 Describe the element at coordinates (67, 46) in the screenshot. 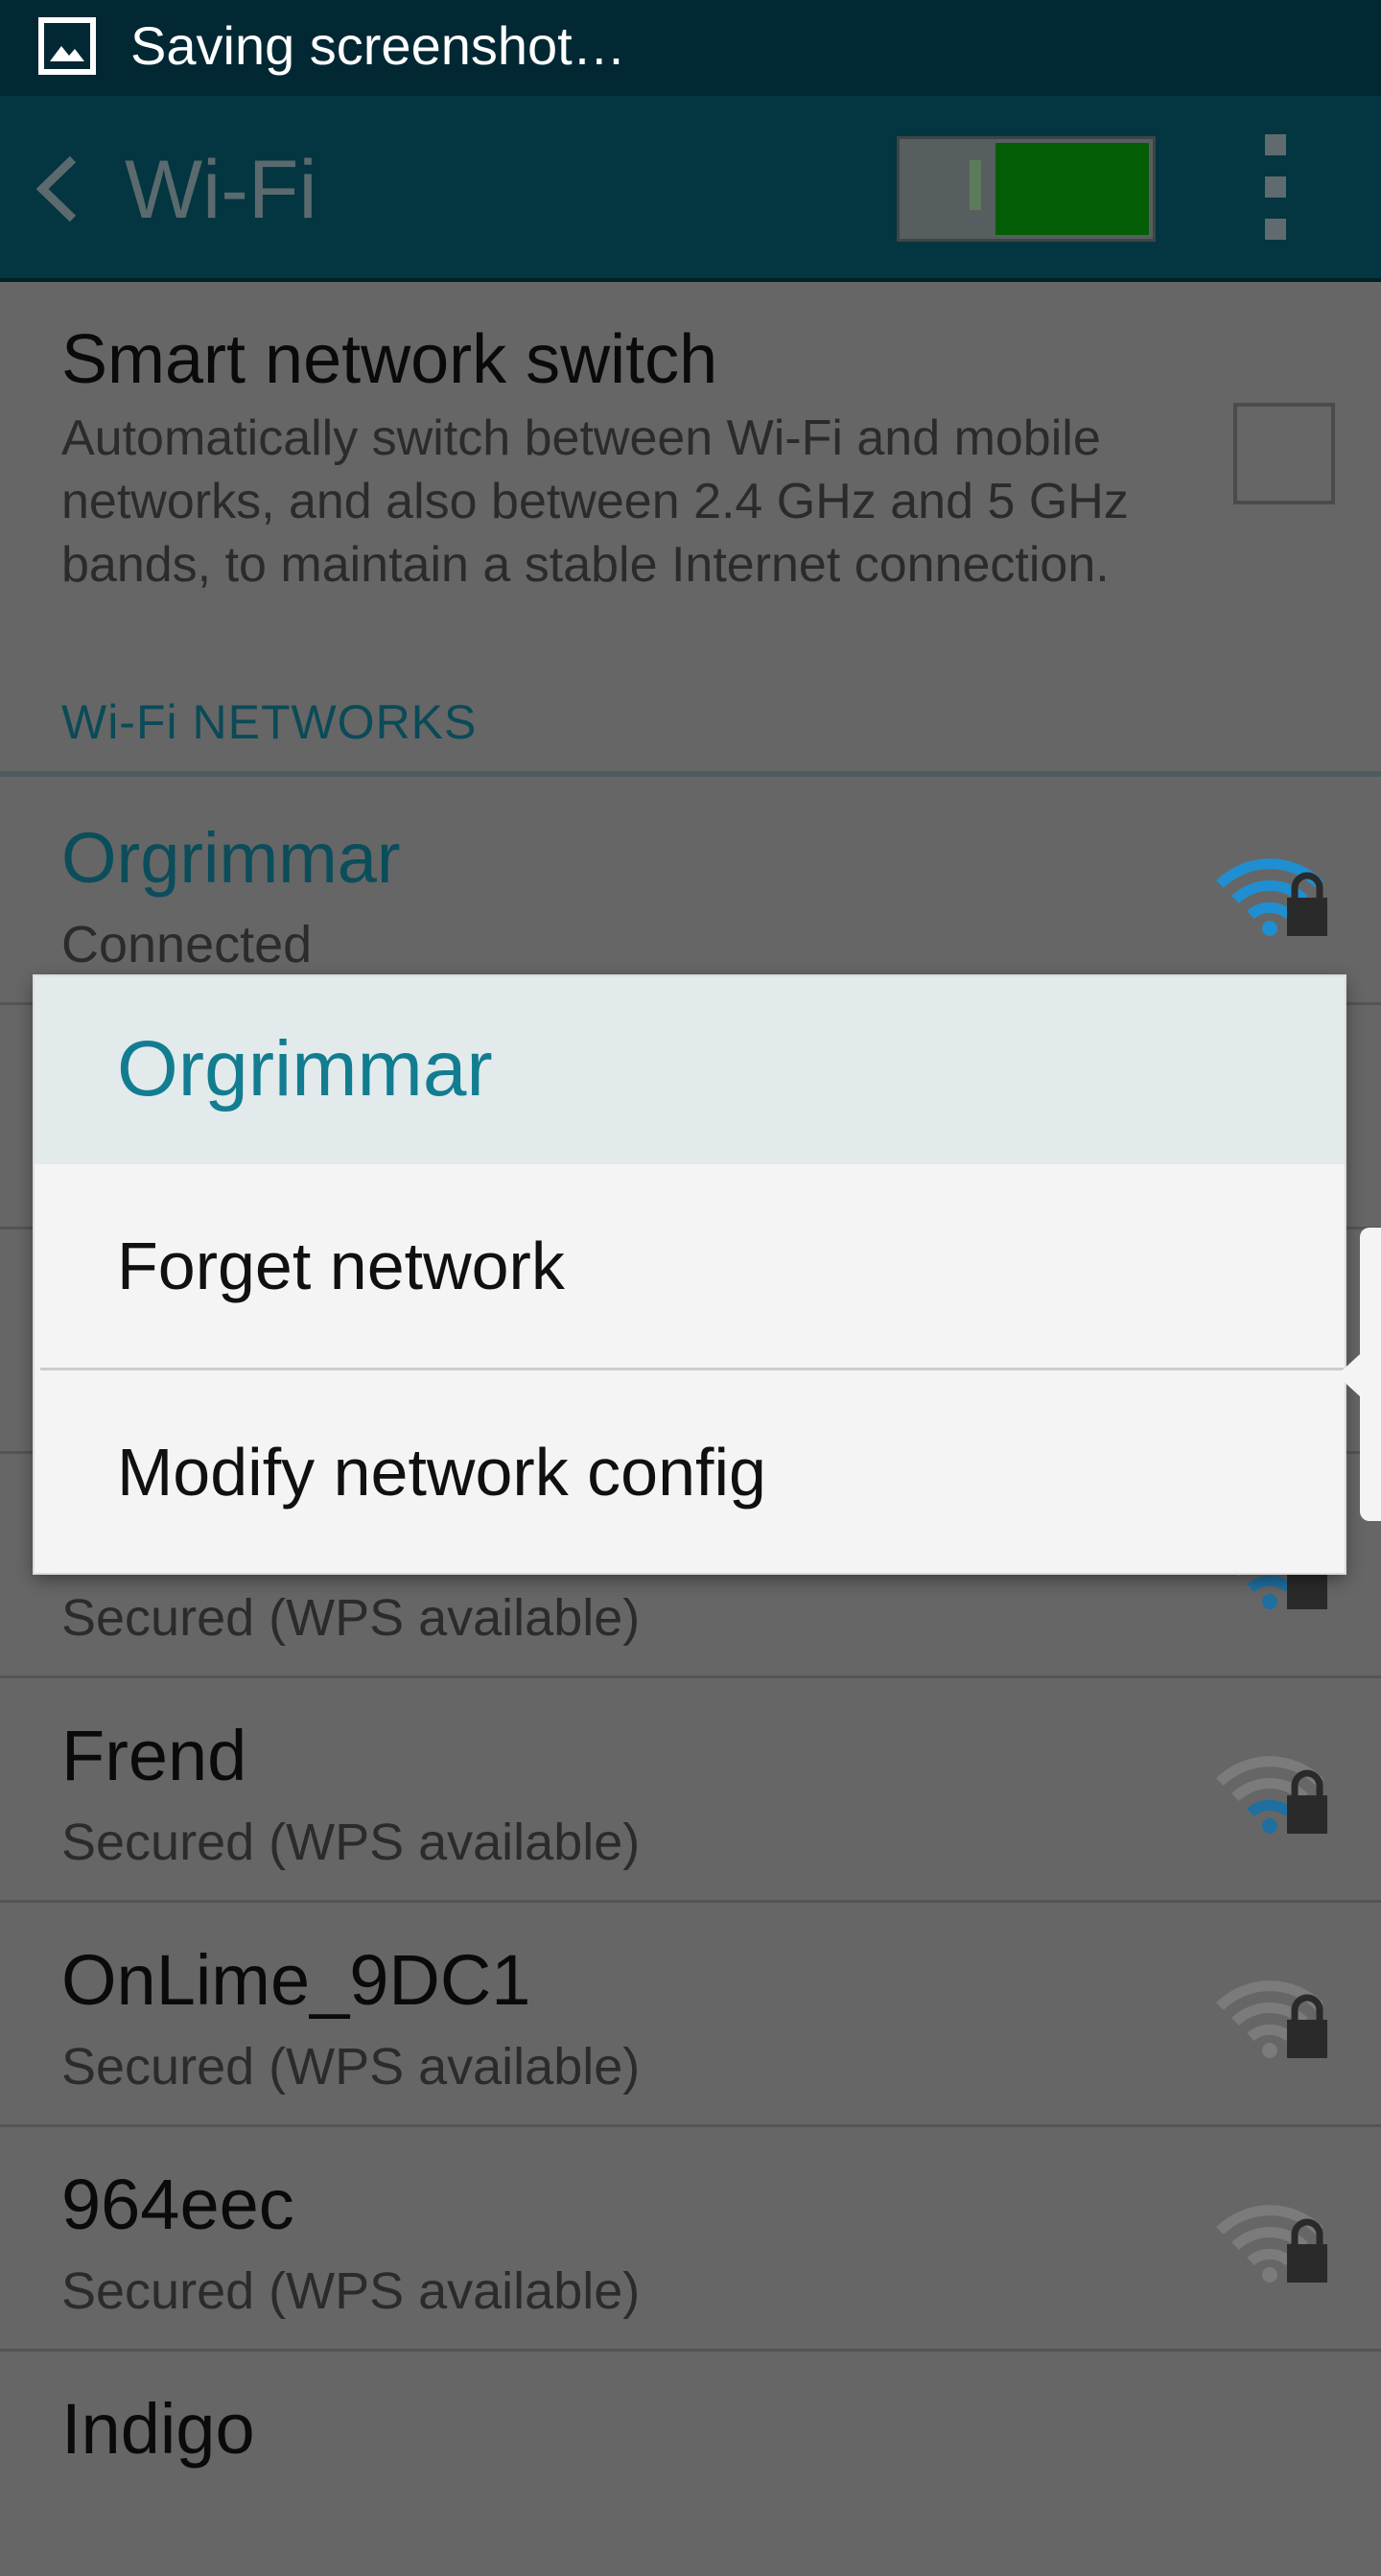

I see `image-icon` at that location.